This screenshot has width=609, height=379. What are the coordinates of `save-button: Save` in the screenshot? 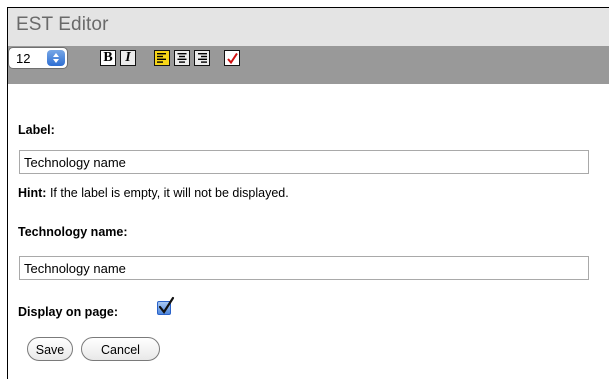 It's located at (50, 349).